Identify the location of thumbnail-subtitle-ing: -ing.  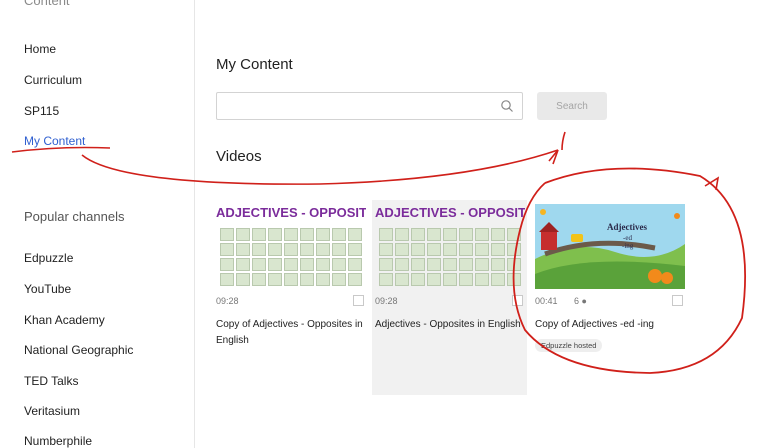
(628, 246).